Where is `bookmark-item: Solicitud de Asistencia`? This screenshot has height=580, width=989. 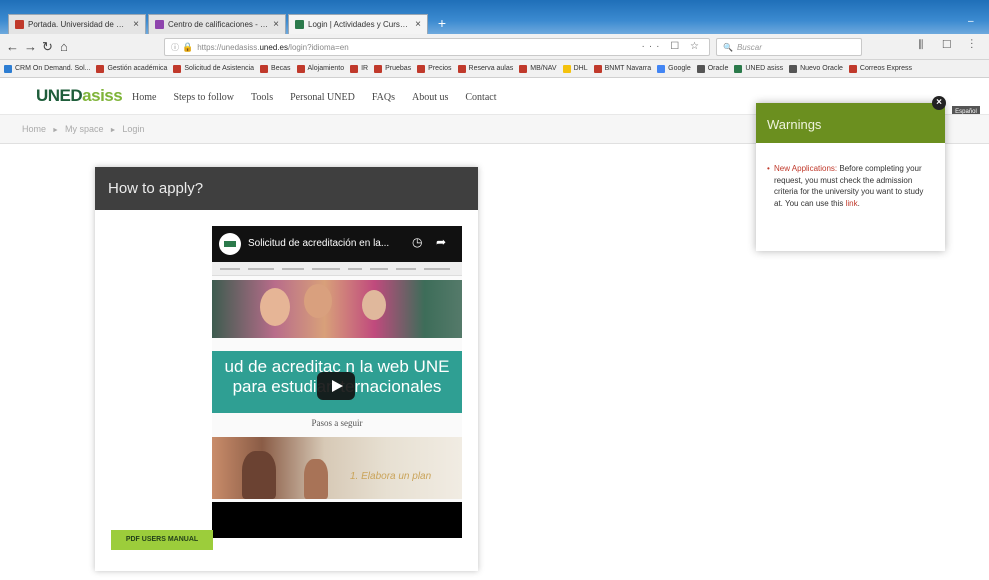
bookmark-item: Solicitud de Asistencia is located at coordinates (214, 68).